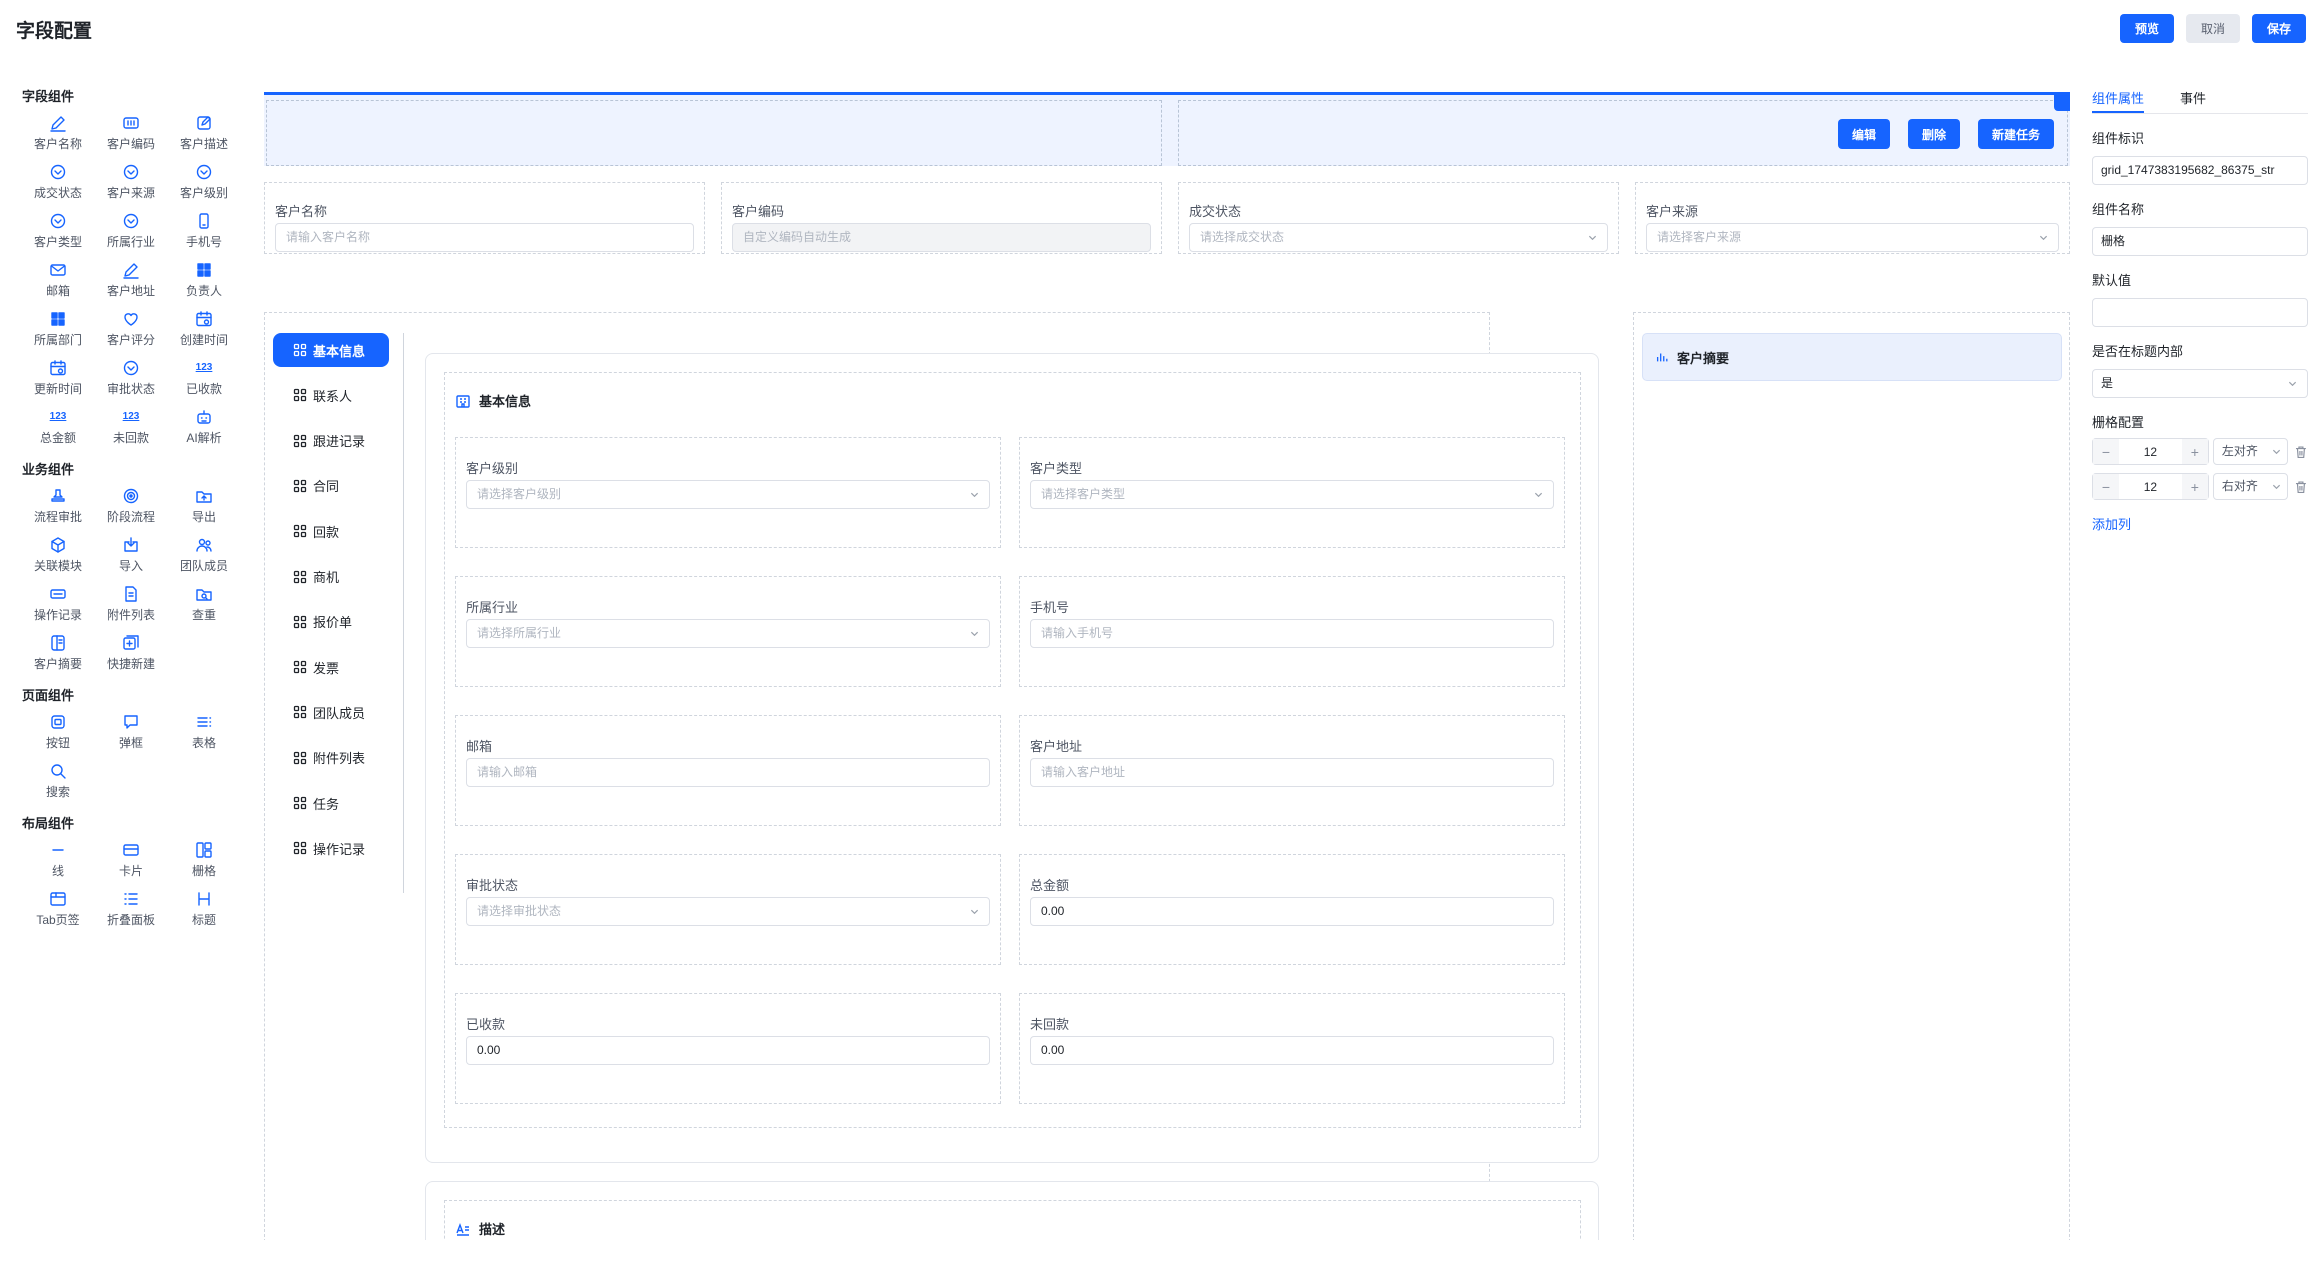 The height and width of the screenshot is (1270, 2324). What do you see at coordinates (2200, 241) in the screenshot?
I see `component-name-field: 栅格` at bounding box center [2200, 241].